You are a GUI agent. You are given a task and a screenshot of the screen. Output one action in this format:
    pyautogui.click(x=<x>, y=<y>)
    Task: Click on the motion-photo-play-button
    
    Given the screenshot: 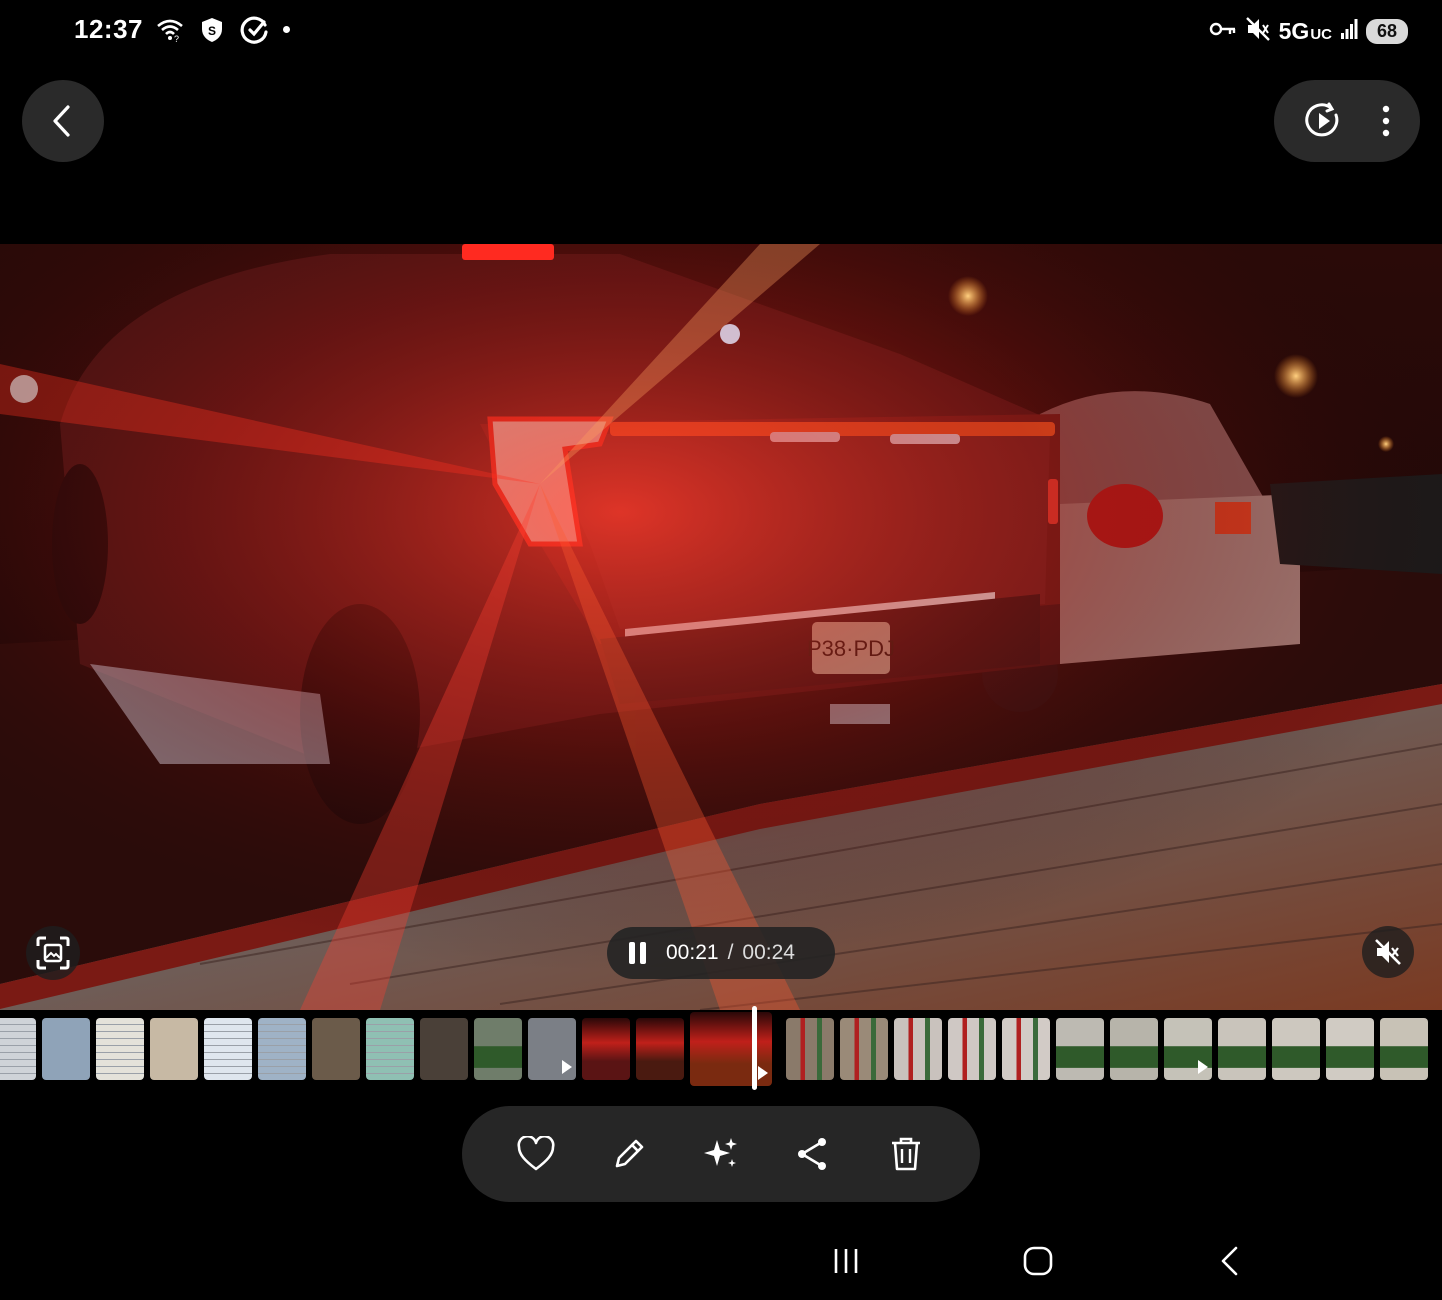 What is the action you would take?
    pyautogui.click(x=1323, y=121)
    